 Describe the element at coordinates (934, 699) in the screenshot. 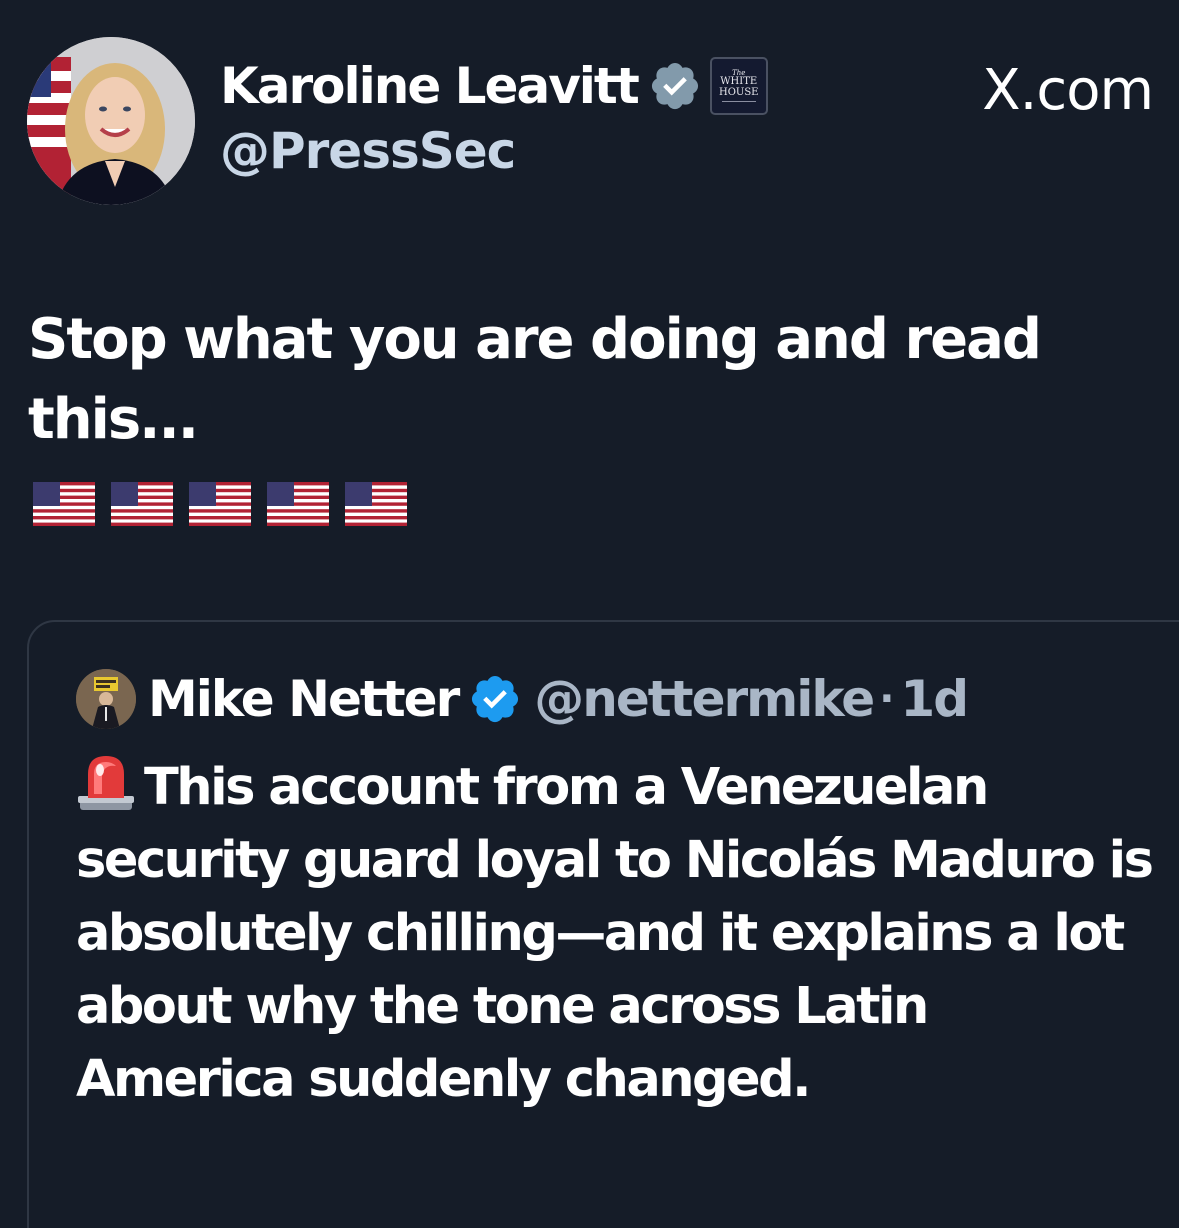

I see `quoted-post-time: 1d` at that location.